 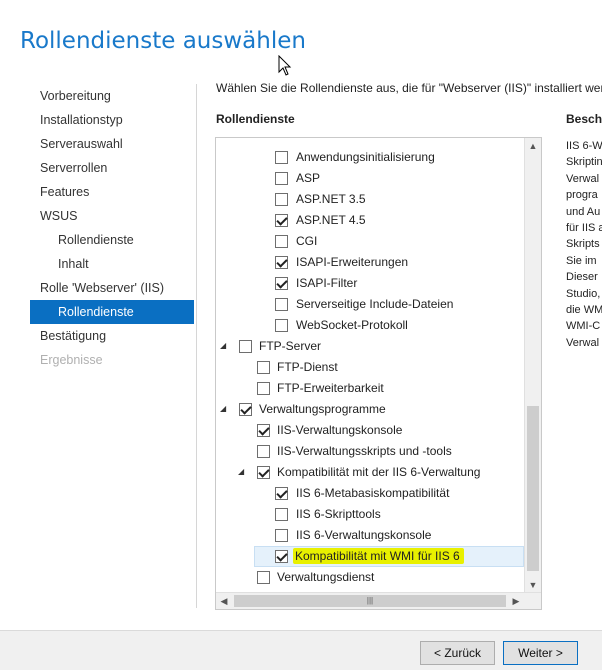 I want to click on tree-row-label: IIS-Verwaltungskonsole, so click(x=340, y=430).